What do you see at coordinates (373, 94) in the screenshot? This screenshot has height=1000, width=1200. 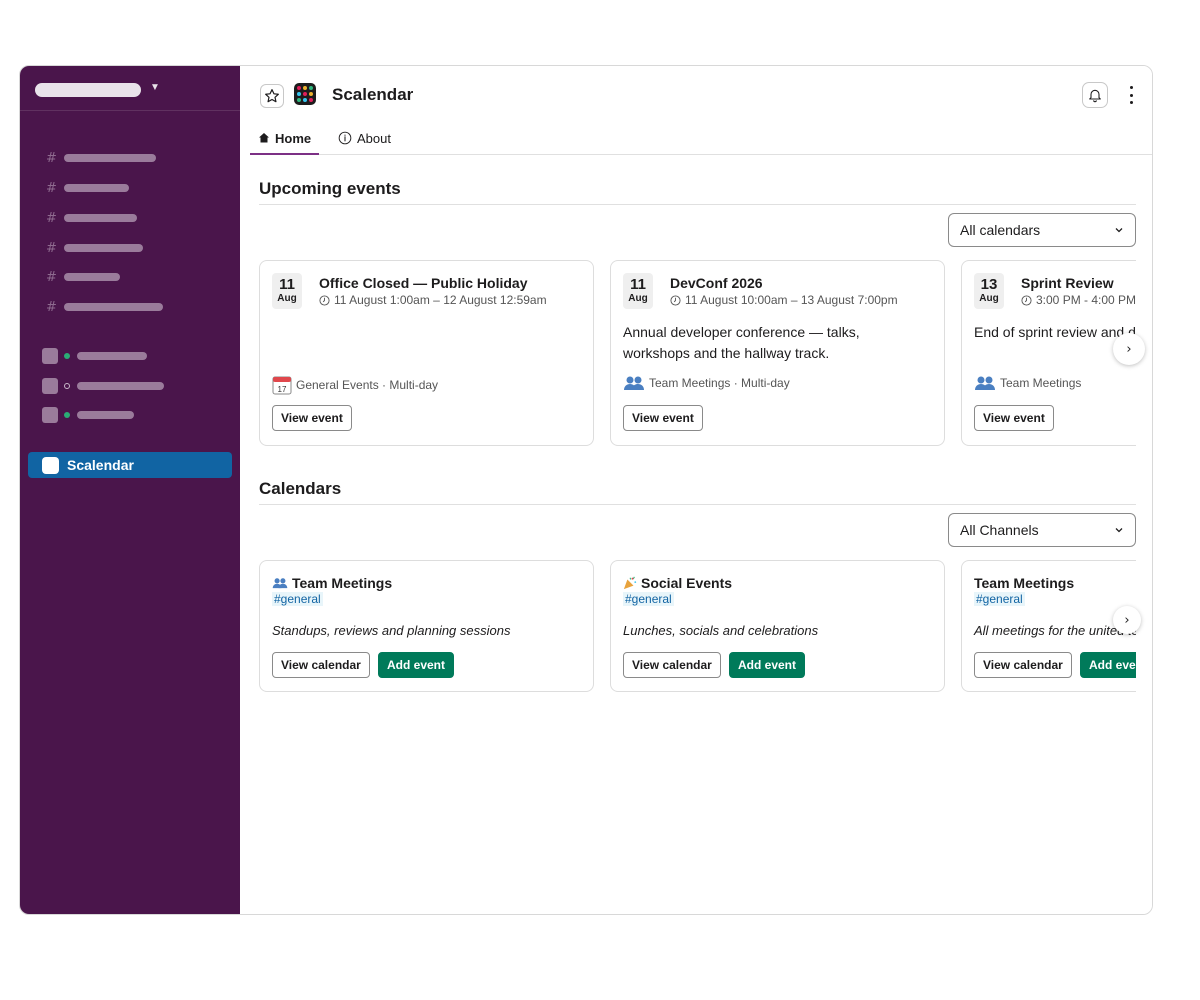 I see `app-title: Scalendar` at bounding box center [373, 94].